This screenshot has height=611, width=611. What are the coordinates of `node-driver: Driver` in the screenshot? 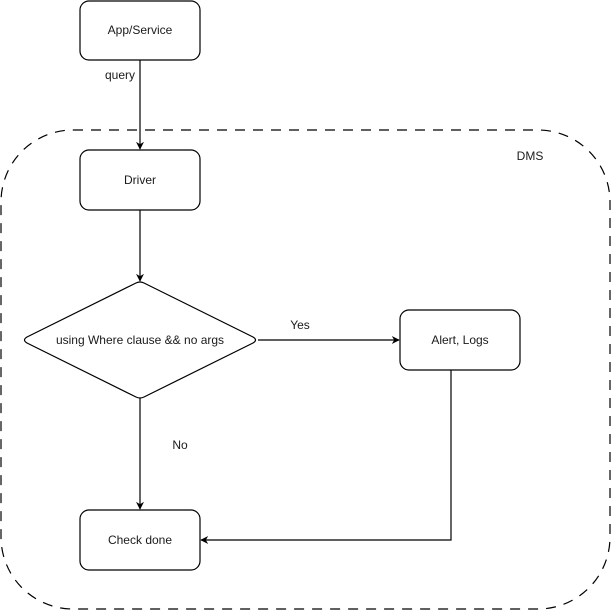 It's located at (140, 180).